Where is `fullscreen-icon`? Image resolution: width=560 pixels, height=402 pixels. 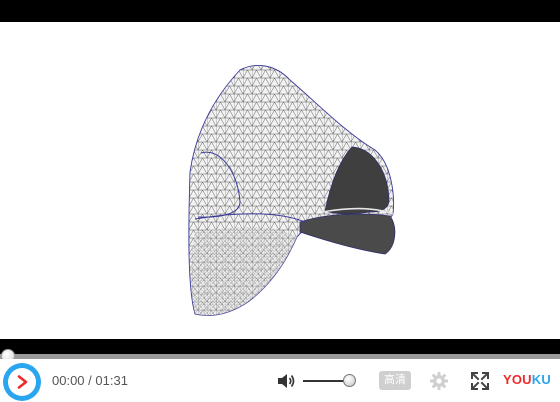
fullscreen-icon is located at coordinates (480, 381).